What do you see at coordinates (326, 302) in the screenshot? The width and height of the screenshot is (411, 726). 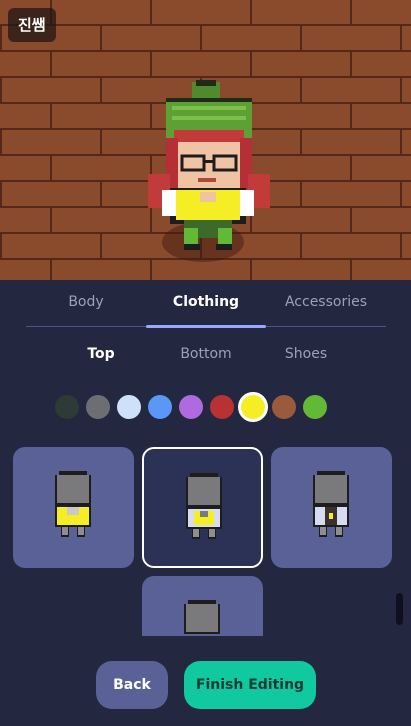 I see `tab-accessories: Accessories` at bounding box center [326, 302].